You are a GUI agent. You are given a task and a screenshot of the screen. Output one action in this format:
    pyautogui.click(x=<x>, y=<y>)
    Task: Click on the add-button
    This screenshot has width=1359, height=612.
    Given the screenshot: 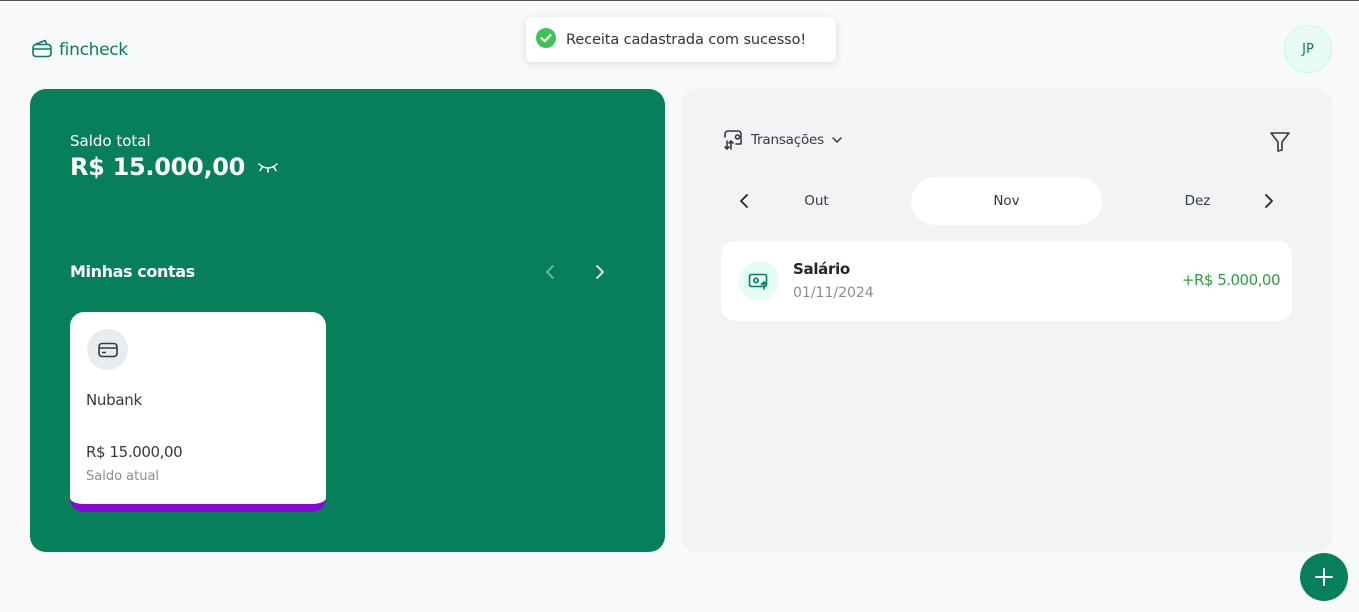 What is the action you would take?
    pyautogui.click(x=1324, y=577)
    